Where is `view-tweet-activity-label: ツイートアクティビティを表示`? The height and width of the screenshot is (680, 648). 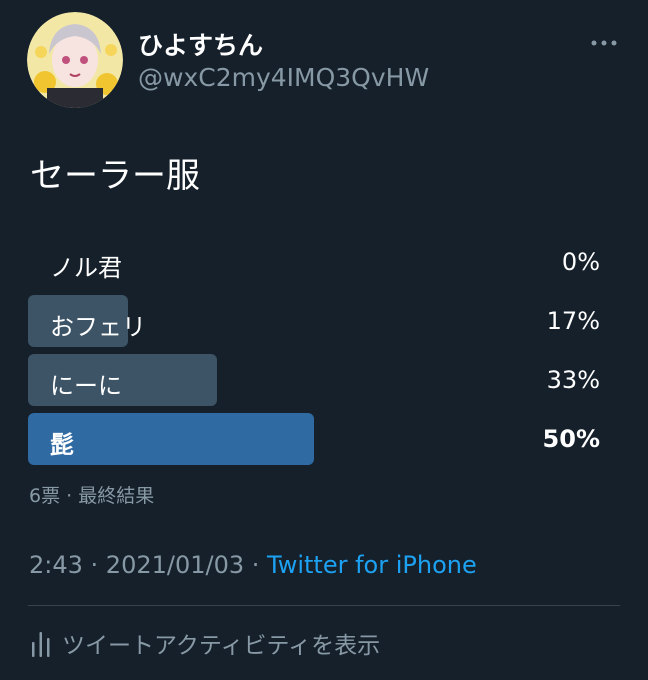 view-tweet-activity-label: ツイートアクティビティを表示 is located at coordinates (221, 646).